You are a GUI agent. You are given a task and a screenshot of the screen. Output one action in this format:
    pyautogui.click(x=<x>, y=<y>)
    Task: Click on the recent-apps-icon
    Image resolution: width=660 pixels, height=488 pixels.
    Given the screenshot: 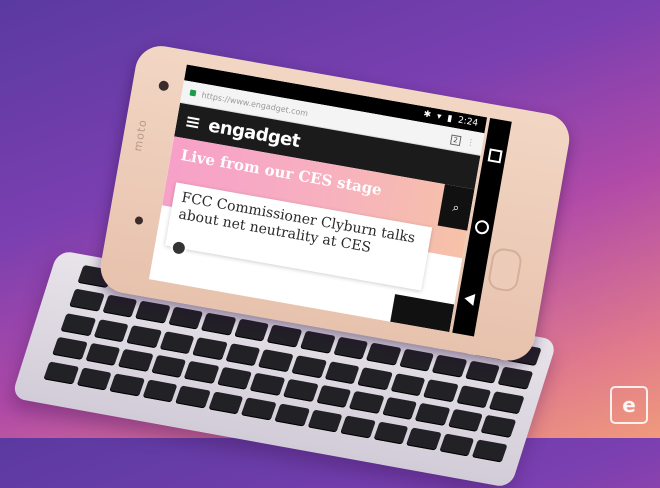 What is the action you would take?
    pyautogui.click(x=495, y=156)
    